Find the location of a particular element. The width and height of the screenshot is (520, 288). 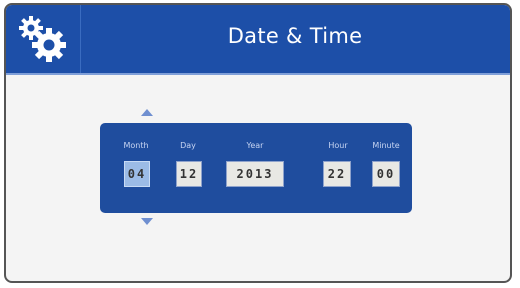

page-title: Date & Time is located at coordinates (295, 36).